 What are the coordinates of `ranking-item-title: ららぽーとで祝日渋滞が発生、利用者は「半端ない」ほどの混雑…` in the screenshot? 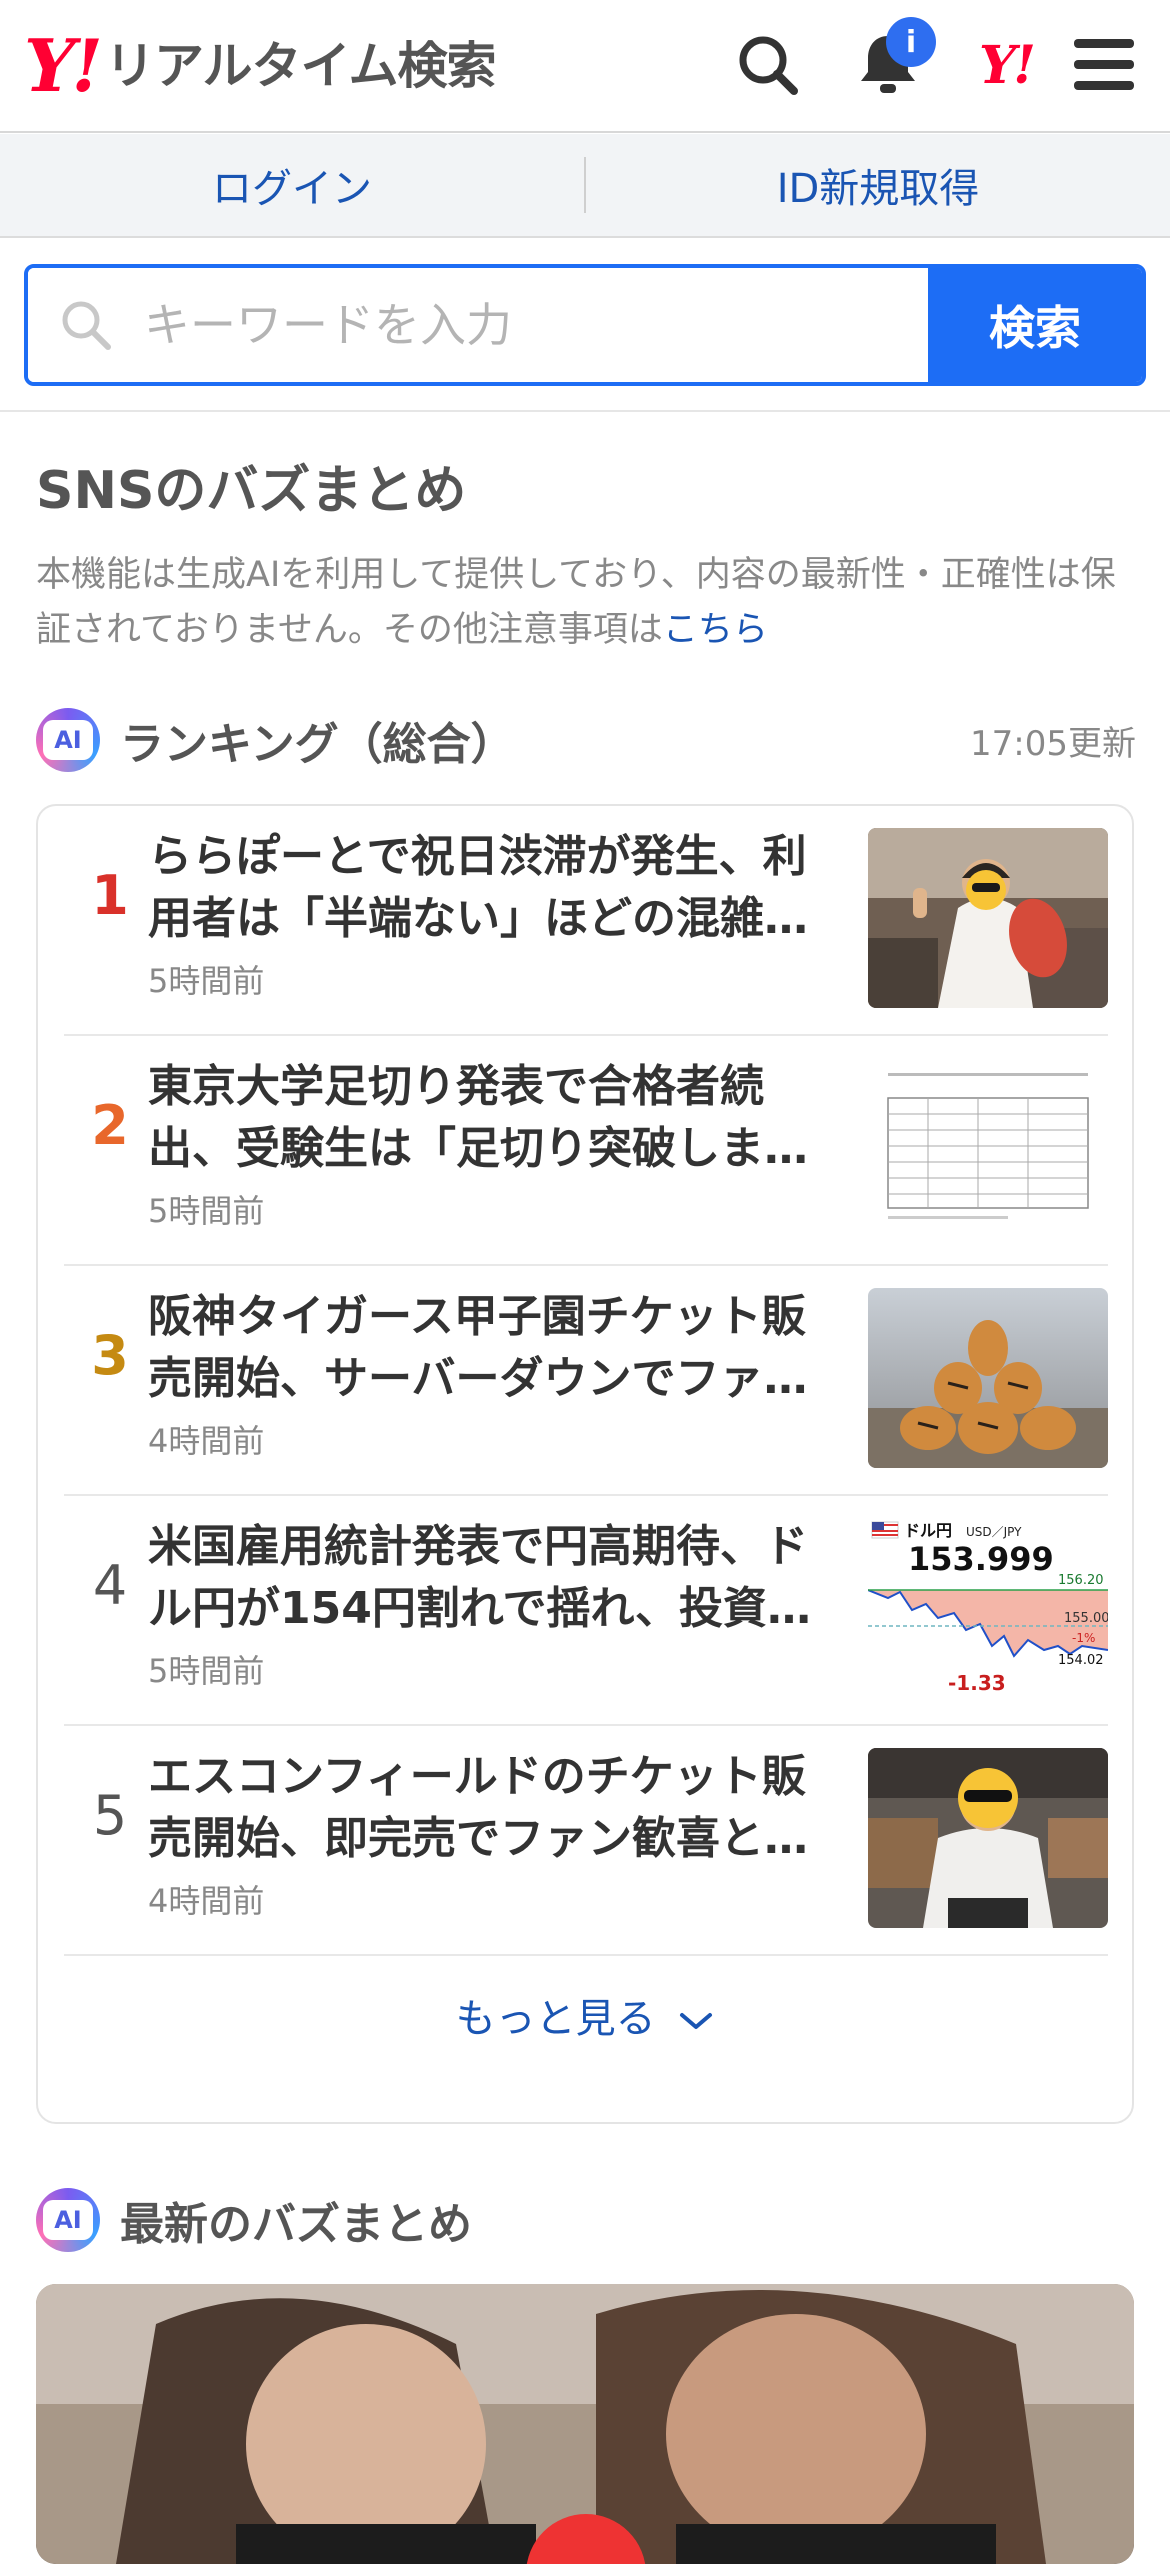 It's located at (478, 887).